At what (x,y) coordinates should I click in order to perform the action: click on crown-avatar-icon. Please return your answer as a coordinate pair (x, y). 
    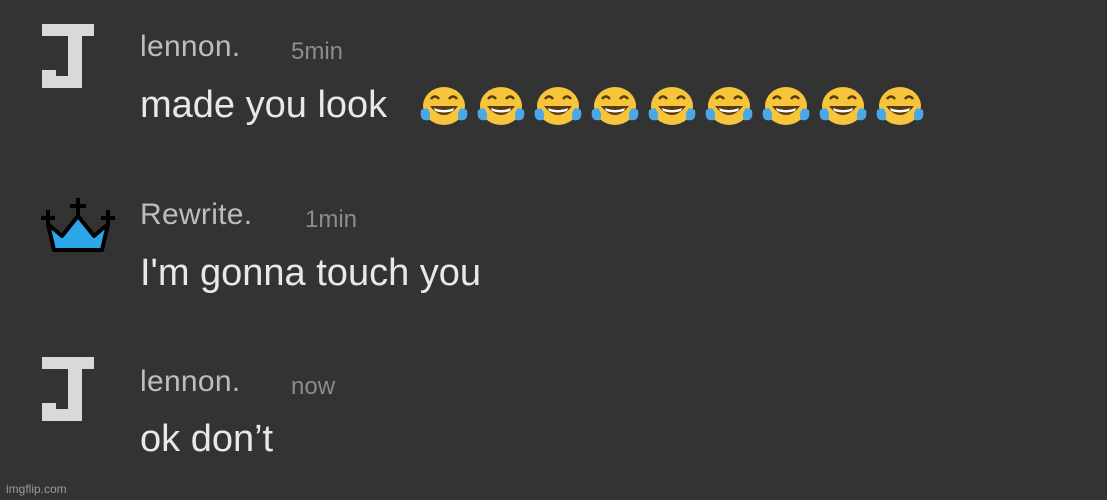
    Looking at the image, I should click on (80, 238).